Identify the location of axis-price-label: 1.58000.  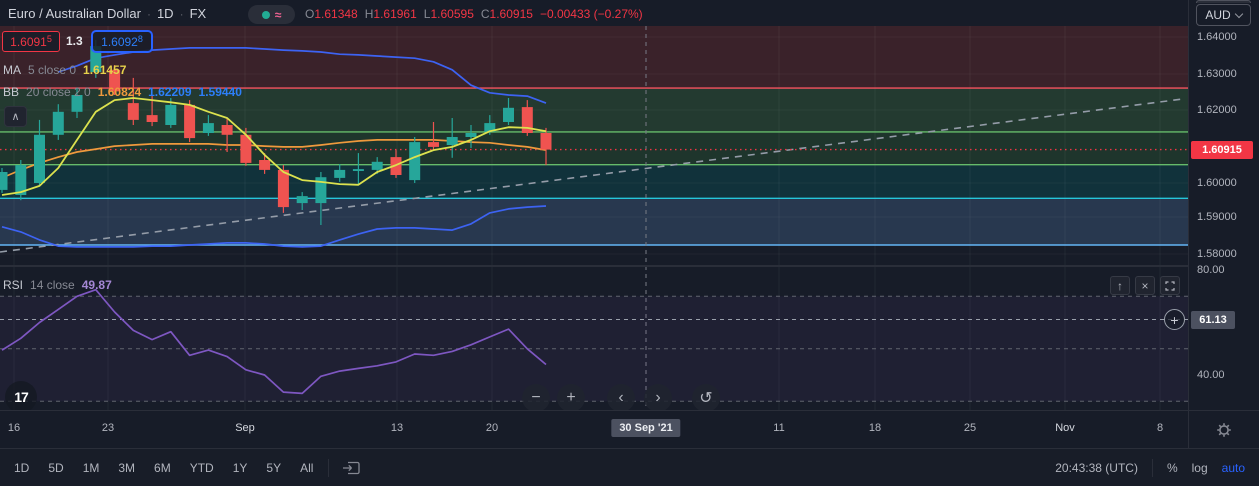
(1217, 254).